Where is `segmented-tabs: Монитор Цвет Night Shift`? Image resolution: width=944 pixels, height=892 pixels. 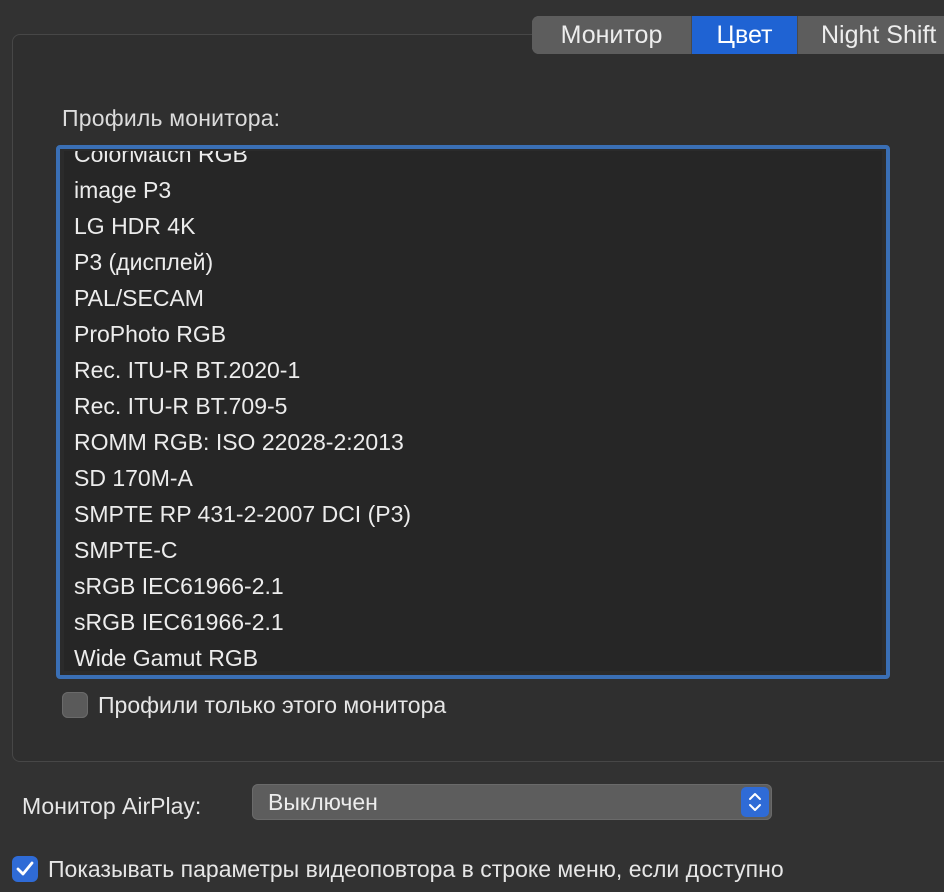
segmented-tabs: Монитор Цвет Night Shift is located at coordinates (738, 35).